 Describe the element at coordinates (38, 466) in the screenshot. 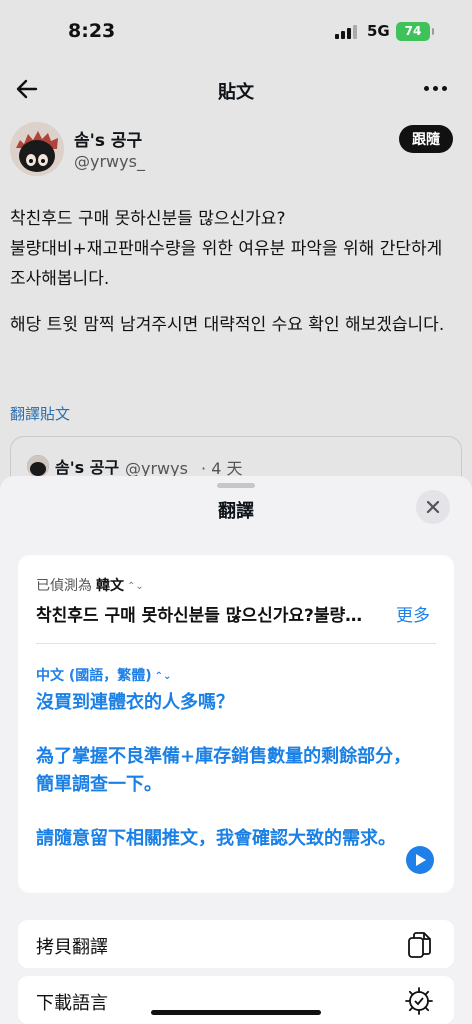

I see `quote-avatar` at that location.